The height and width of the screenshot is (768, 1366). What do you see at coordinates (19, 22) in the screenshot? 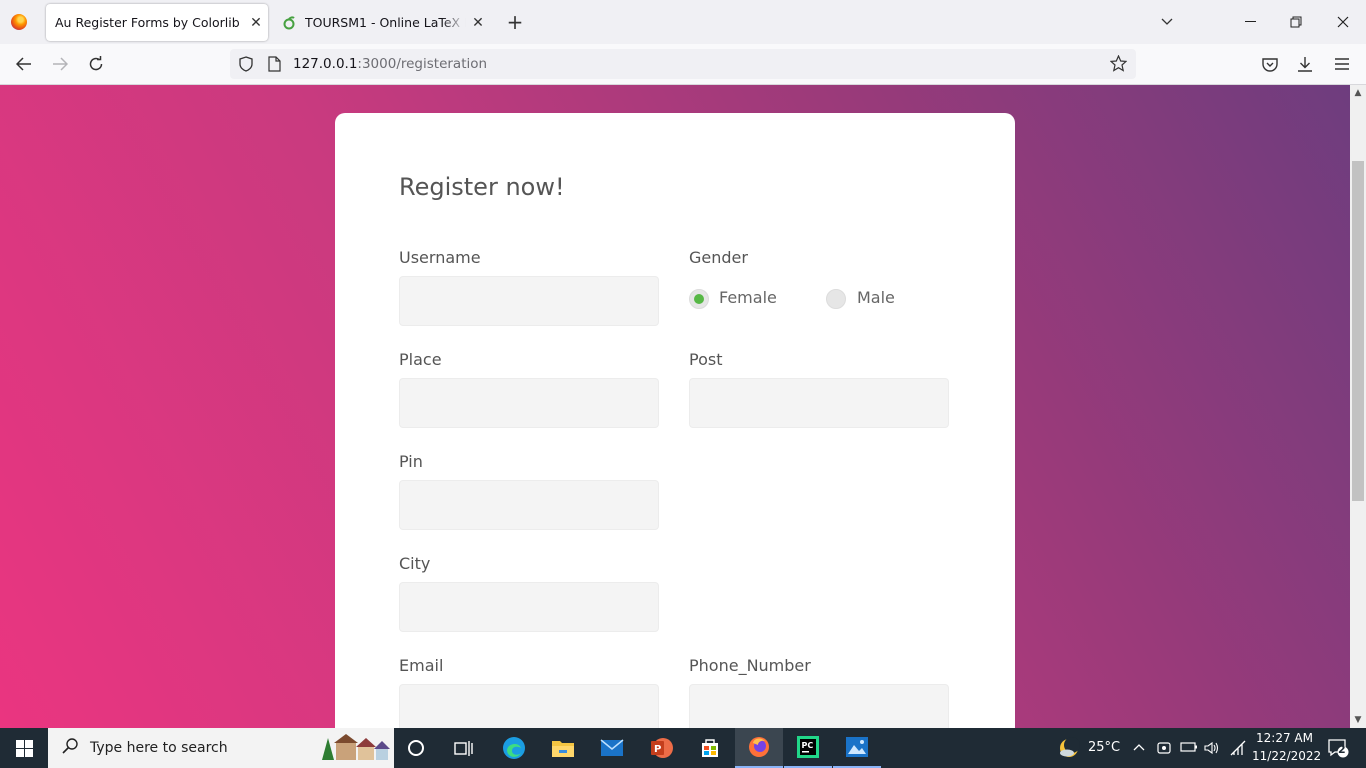
I see `firefox-menu-icon` at bounding box center [19, 22].